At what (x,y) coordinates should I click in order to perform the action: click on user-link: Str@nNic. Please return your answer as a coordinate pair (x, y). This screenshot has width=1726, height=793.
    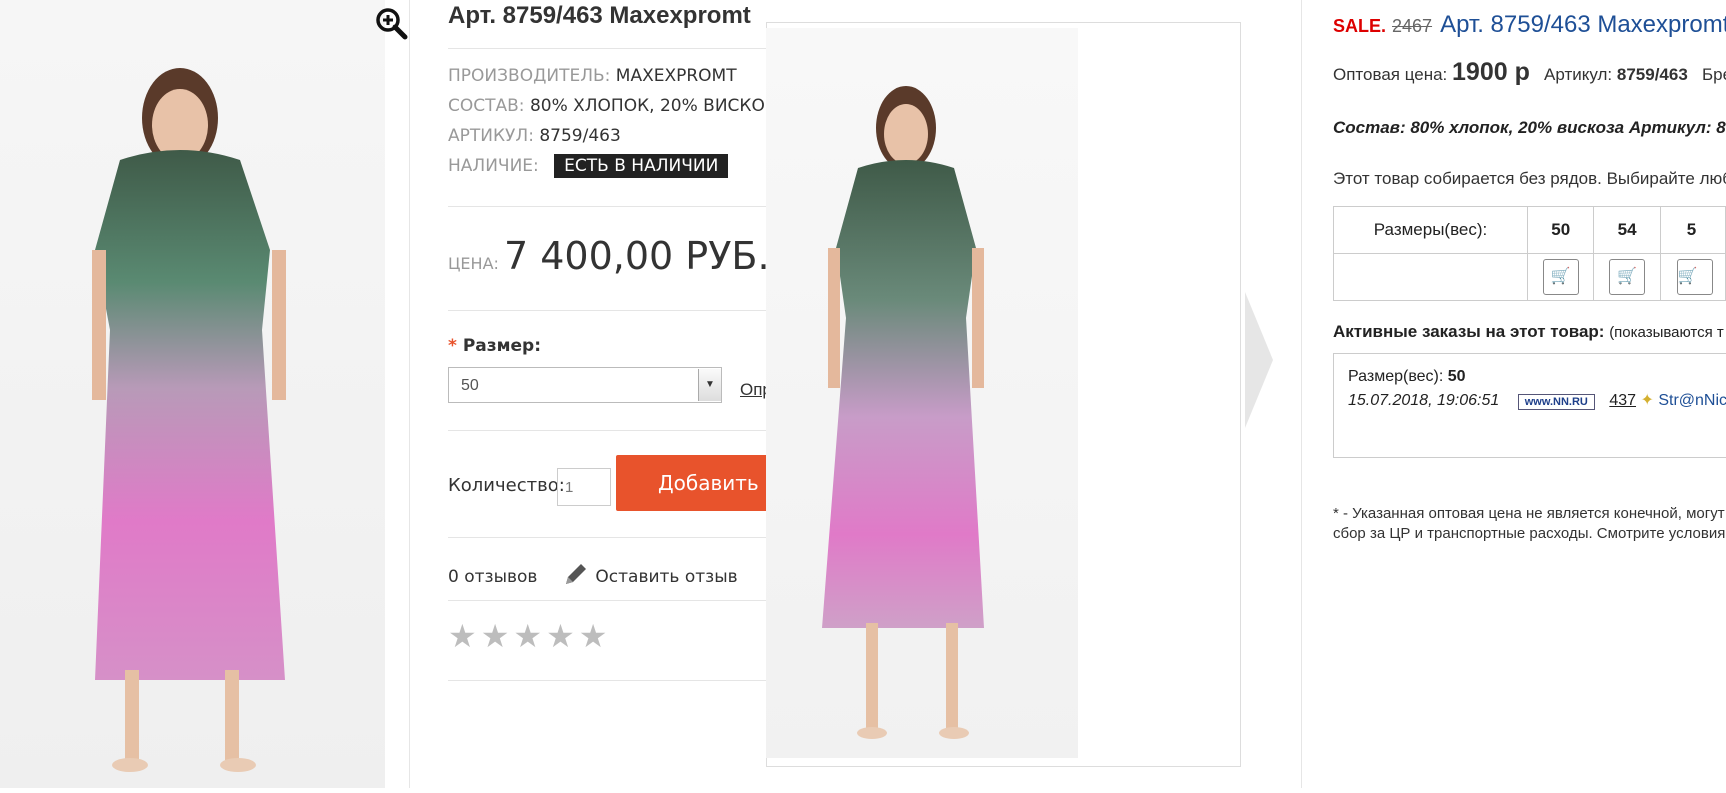
    Looking at the image, I should click on (1692, 400).